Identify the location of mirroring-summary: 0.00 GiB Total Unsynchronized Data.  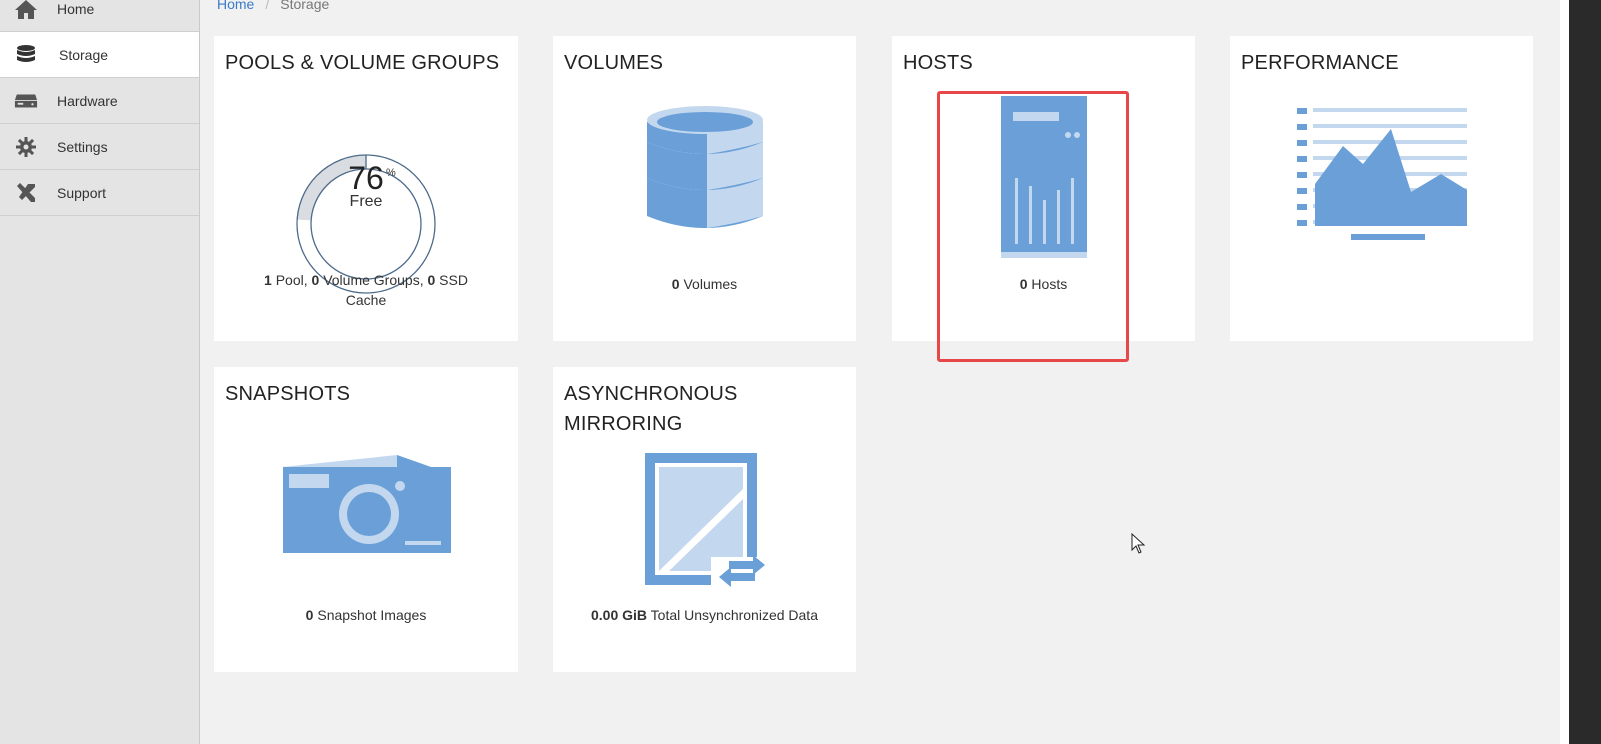
(704, 615).